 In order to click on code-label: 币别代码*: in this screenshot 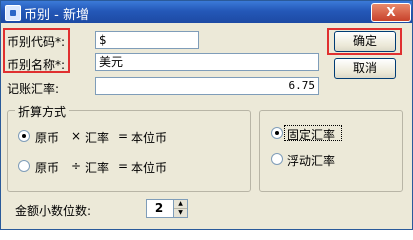, I will do `click(36, 42)`.